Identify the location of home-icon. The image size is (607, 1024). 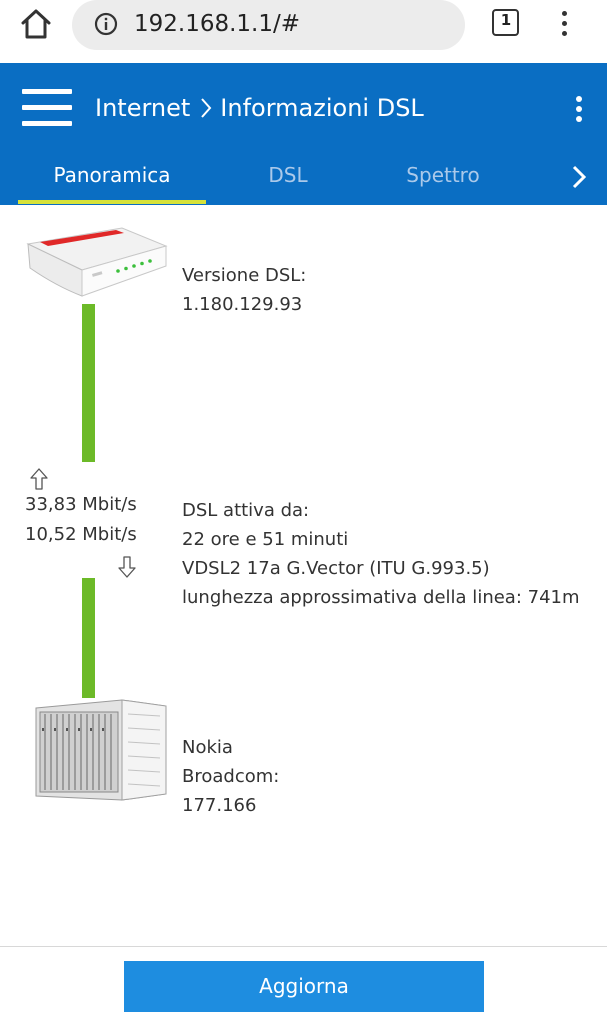
(36, 24).